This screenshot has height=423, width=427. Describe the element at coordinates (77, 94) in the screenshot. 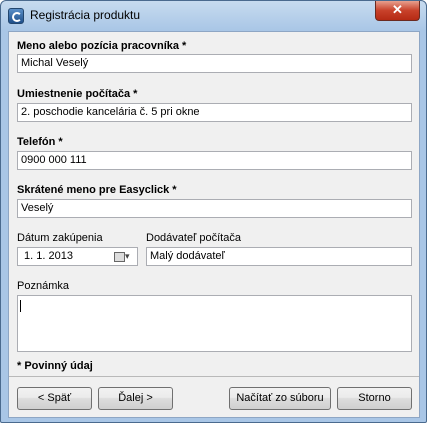

I see `location-label: Umiestnenie počítača *` at that location.